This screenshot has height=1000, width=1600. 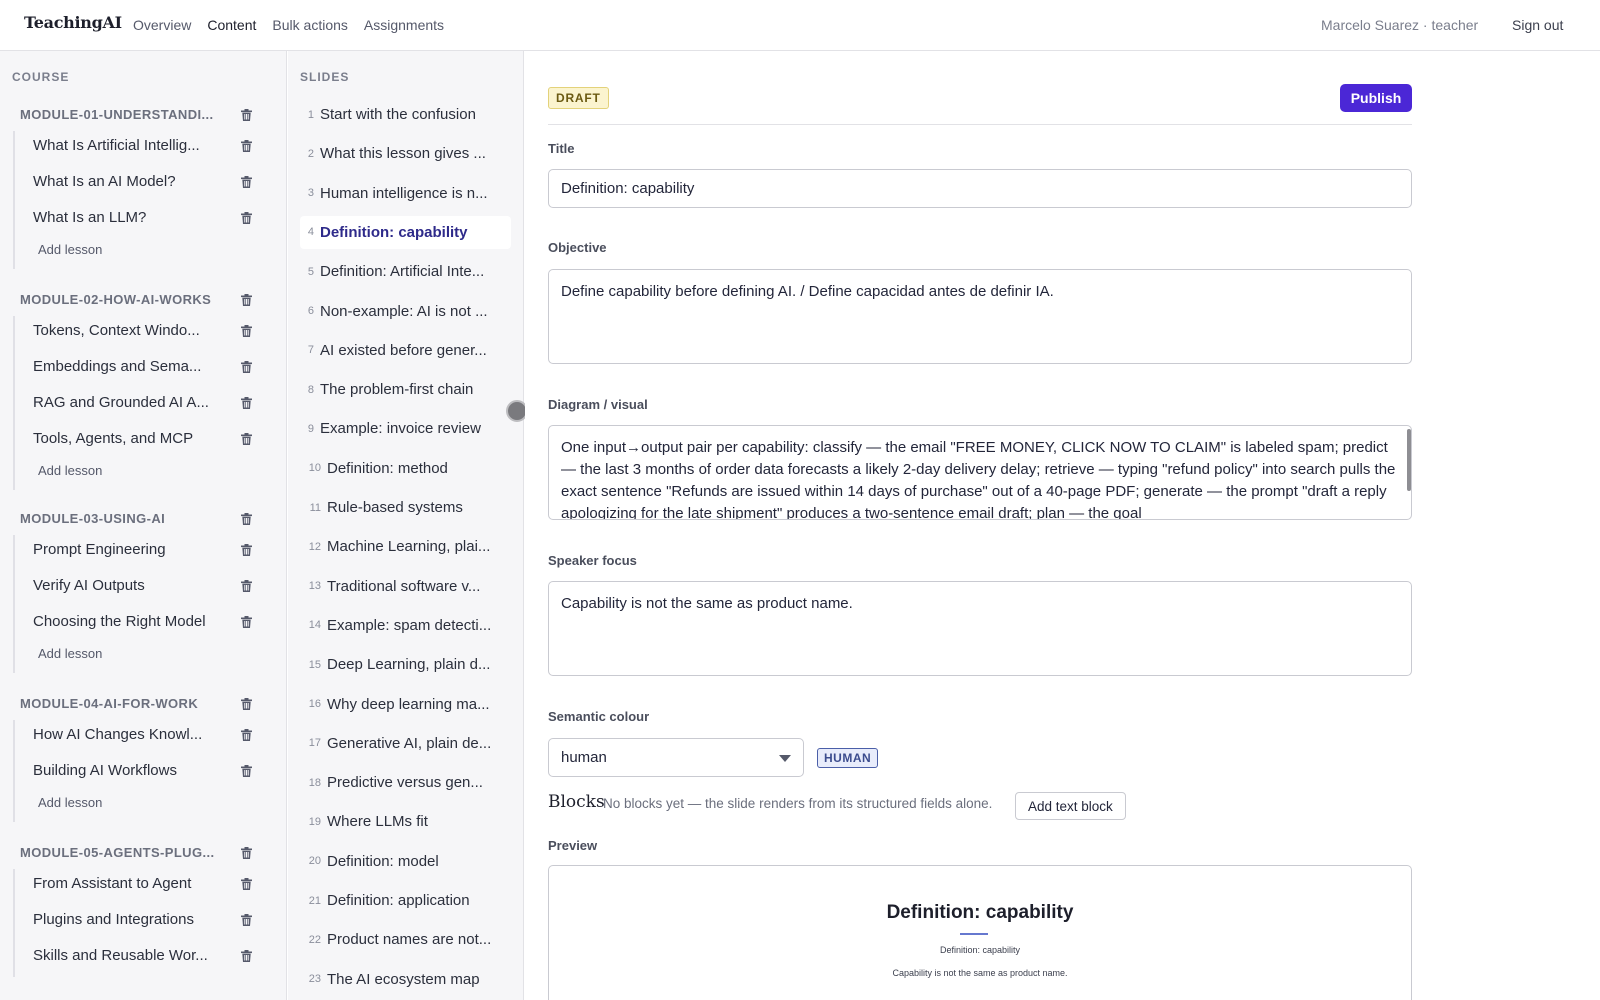 I want to click on slide-number: 15, so click(x=314, y=664).